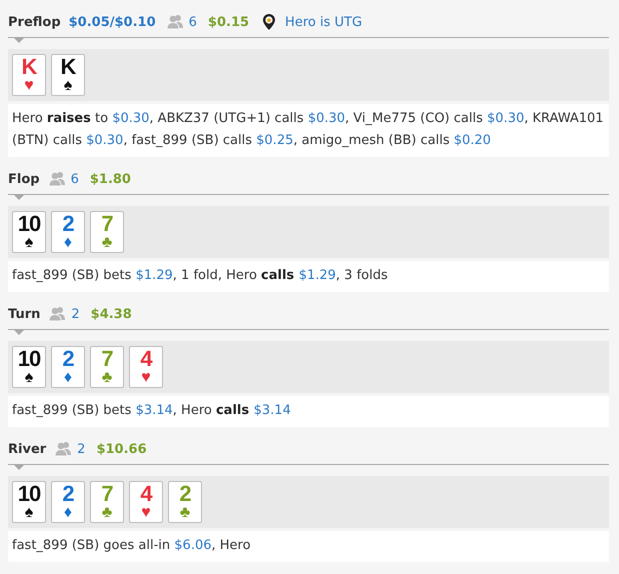 Image resolution: width=619 pixels, height=574 pixels. Describe the element at coordinates (34, 22) in the screenshot. I see `street-name: Preflop` at that location.